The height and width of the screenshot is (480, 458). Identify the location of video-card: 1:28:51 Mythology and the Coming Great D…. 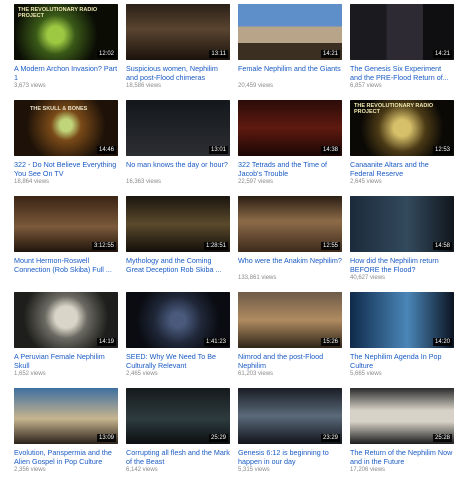
(178, 238).